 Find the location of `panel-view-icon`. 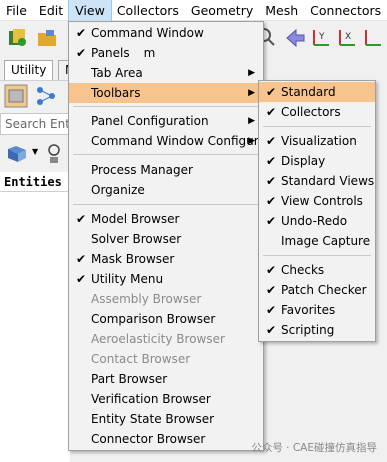

panel-view-icon is located at coordinates (16, 96).